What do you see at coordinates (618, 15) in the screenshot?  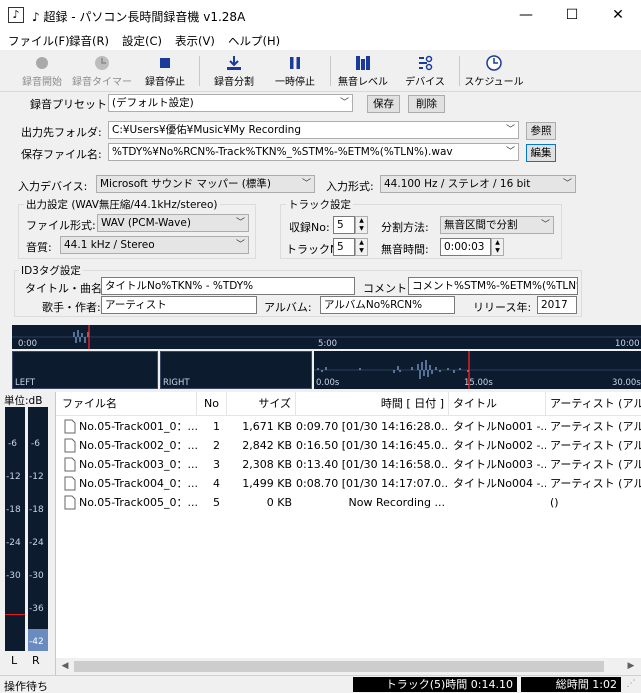 I see `close-button: ✕` at bounding box center [618, 15].